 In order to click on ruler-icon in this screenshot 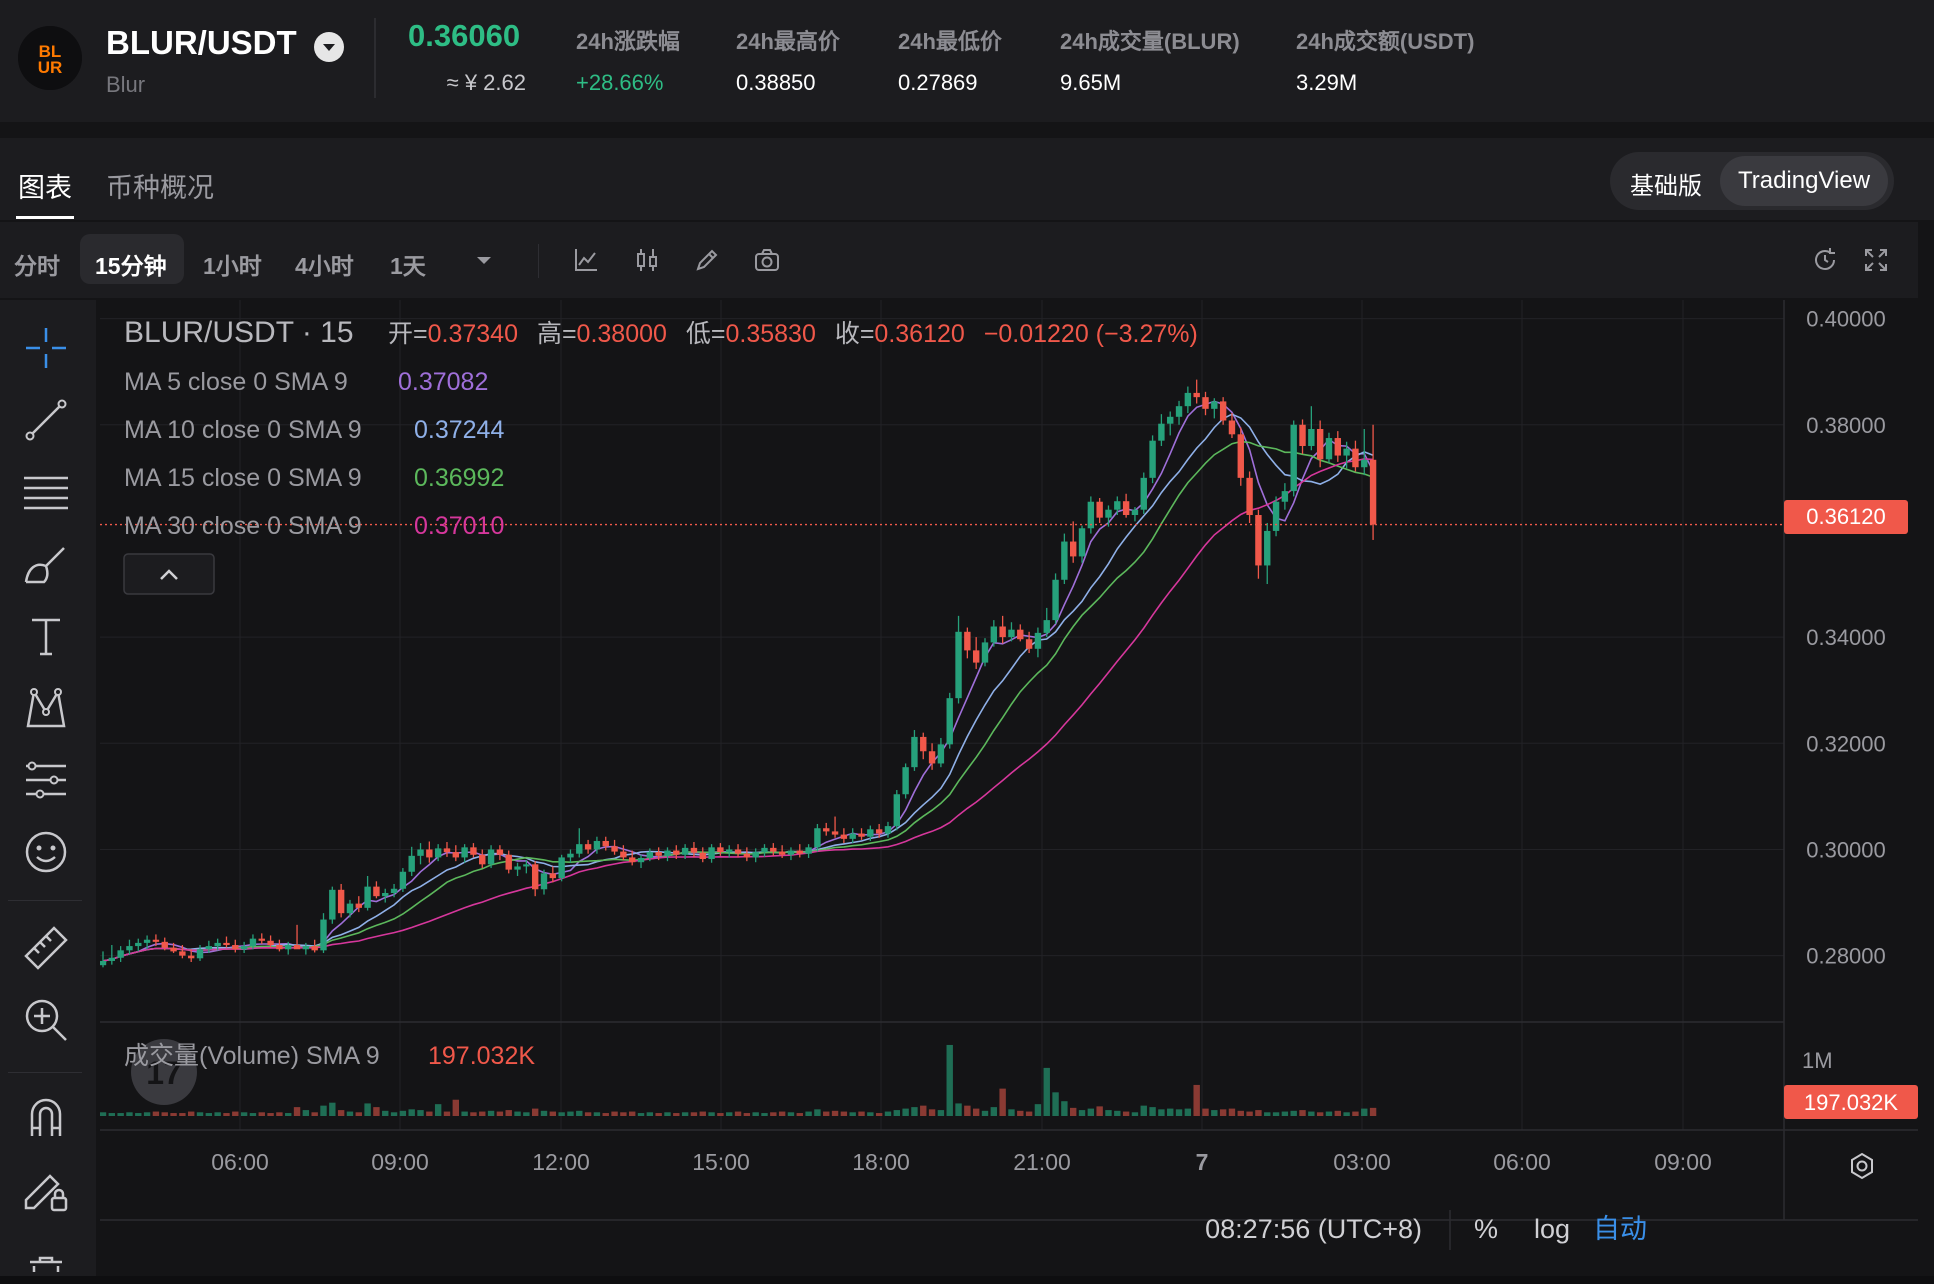, I will do `click(46, 948)`.